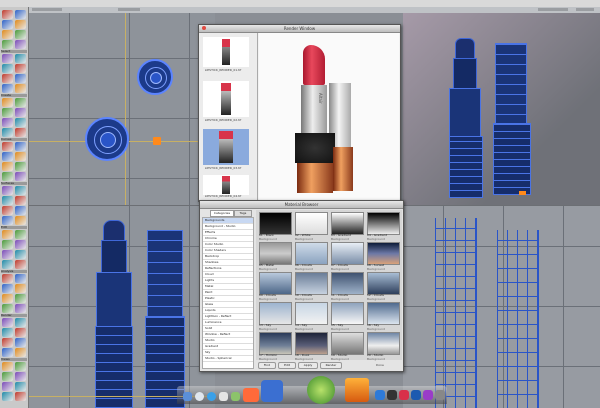 The image size is (600, 408). Describe the element at coordinates (226, 147) in the screenshot. I see `thumbnail-item-selected` at that location.